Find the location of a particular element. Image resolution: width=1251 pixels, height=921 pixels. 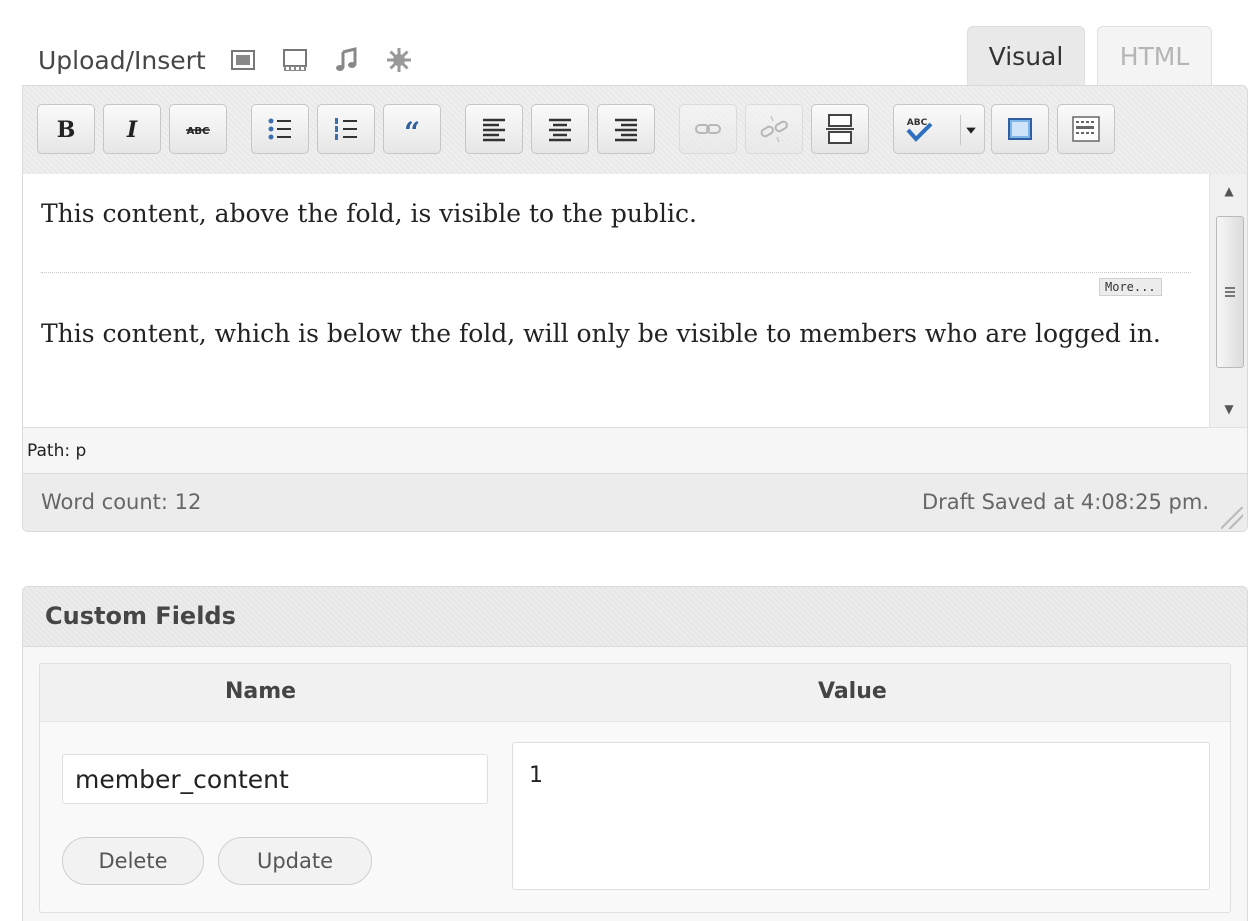

ordered-list-icon is located at coordinates (346, 129).